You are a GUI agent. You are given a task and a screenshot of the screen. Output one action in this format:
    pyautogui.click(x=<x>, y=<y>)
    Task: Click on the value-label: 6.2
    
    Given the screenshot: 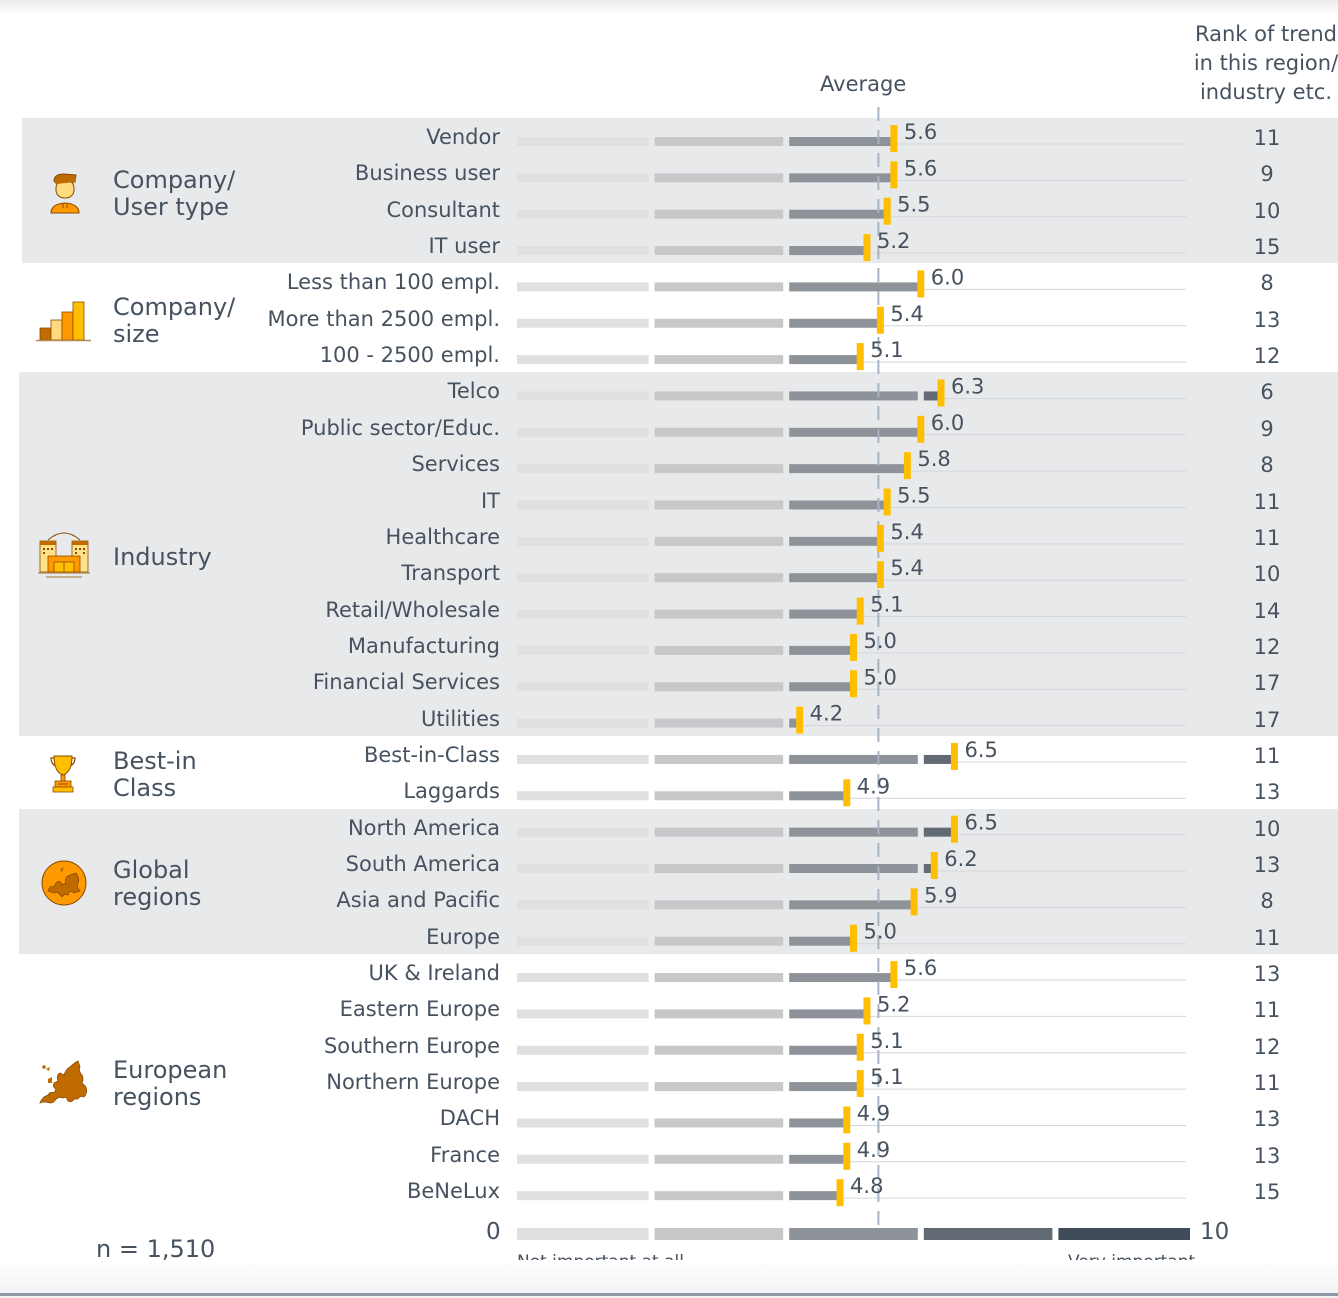 What is the action you would take?
    pyautogui.click(x=960, y=859)
    